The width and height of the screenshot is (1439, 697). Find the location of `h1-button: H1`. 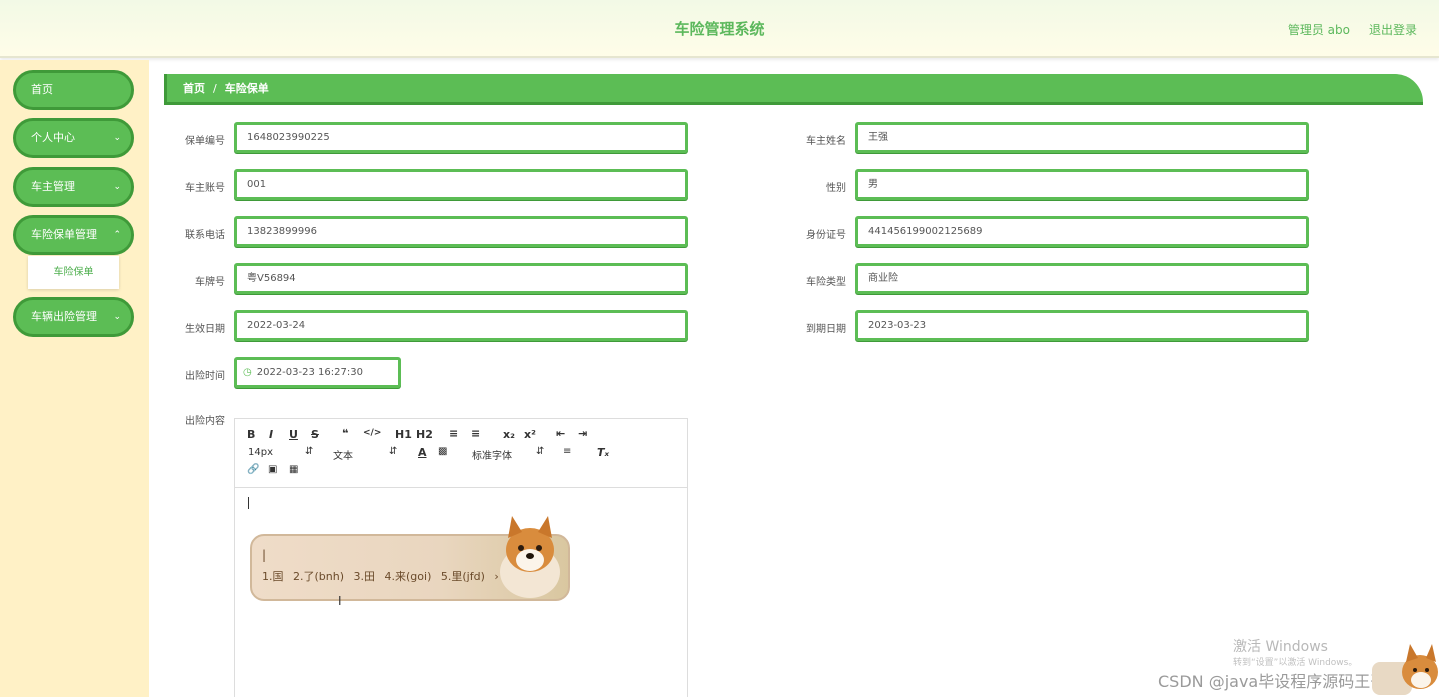

h1-button: H1 is located at coordinates (403, 434).